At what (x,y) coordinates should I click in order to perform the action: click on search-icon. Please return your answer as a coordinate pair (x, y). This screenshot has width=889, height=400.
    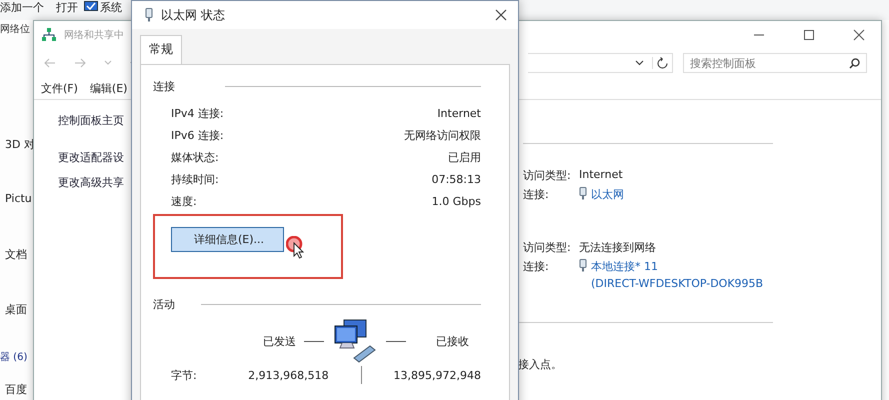
    Looking at the image, I should click on (854, 63).